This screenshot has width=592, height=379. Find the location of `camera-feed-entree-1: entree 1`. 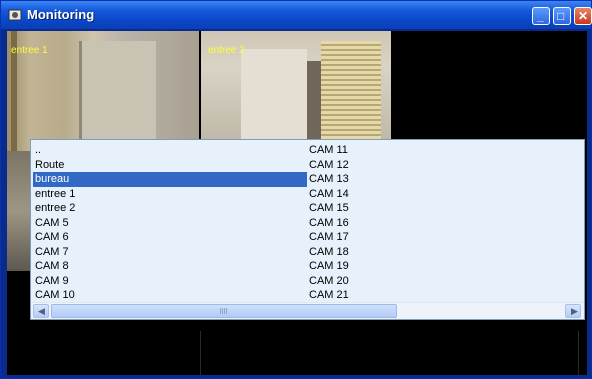

camera-feed-entree-1: entree 1 is located at coordinates (103, 91).